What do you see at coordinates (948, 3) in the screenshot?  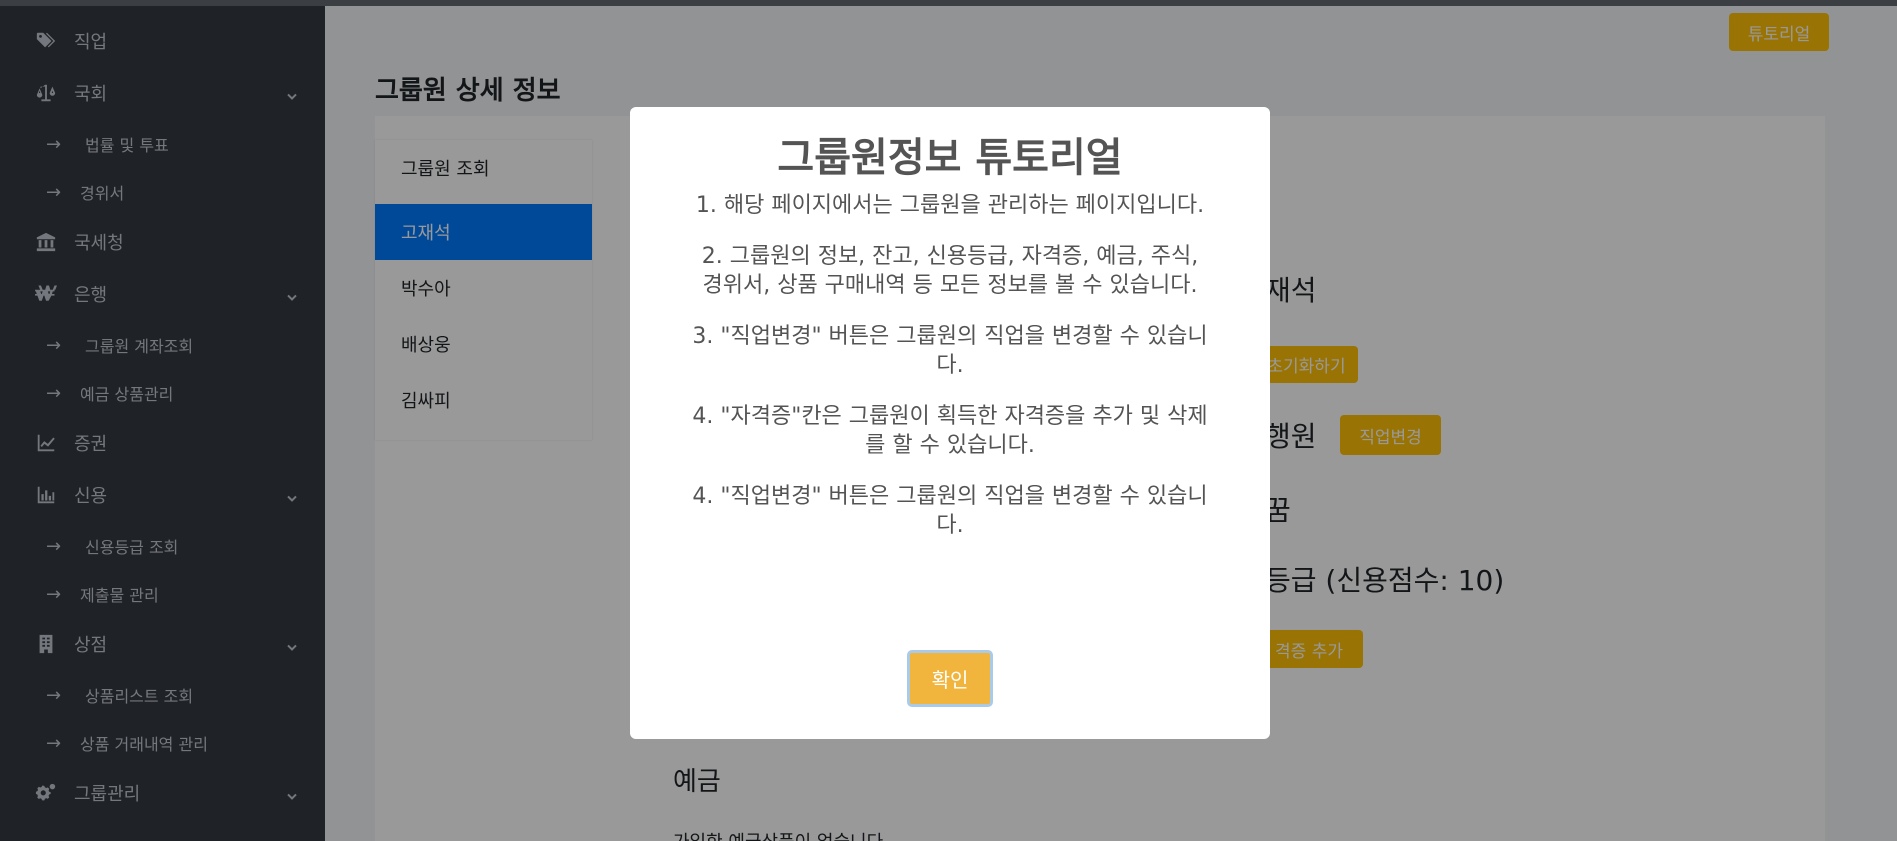 I see `window-top-strip` at bounding box center [948, 3].